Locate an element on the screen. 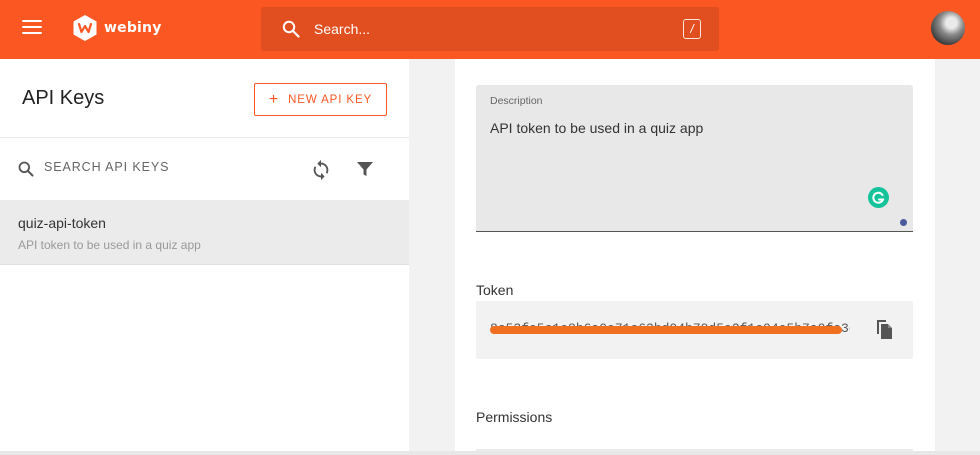 This screenshot has height=455, width=980. page-title: API Keys is located at coordinates (63, 98).